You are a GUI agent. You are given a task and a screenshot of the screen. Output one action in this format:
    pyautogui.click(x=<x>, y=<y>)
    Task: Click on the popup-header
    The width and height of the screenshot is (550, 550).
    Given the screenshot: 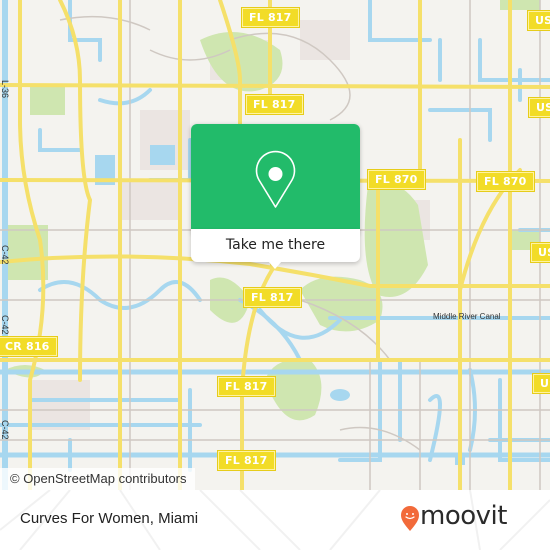 What is the action you would take?
    pyautogui.click(x=275, y=177)
    